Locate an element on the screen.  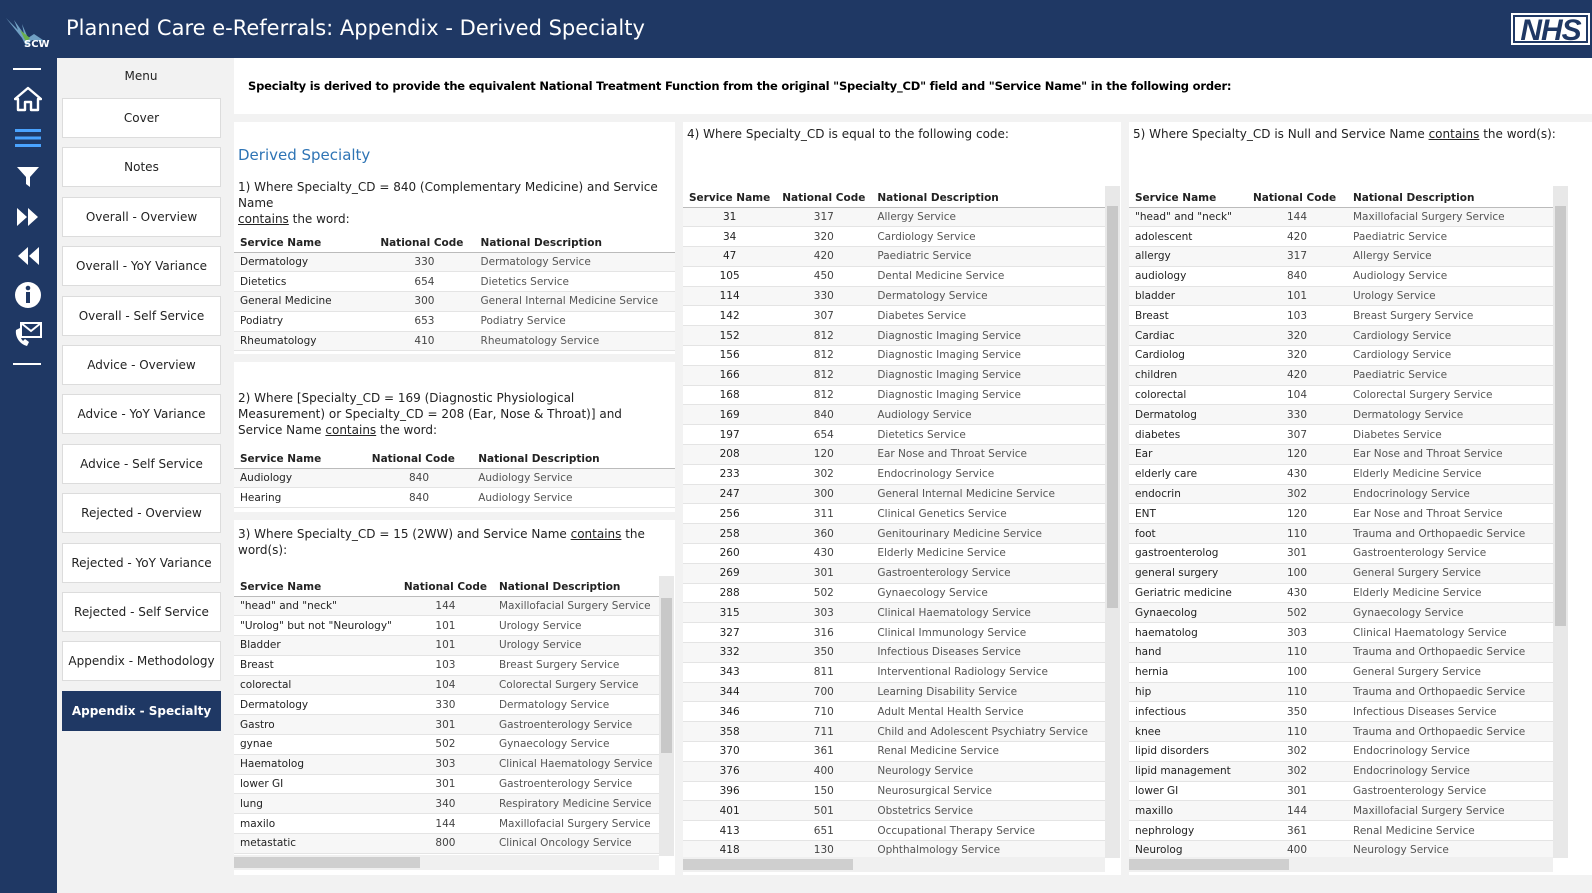
service-name-cell: Cardiac is located at coordinates (1188, 336).